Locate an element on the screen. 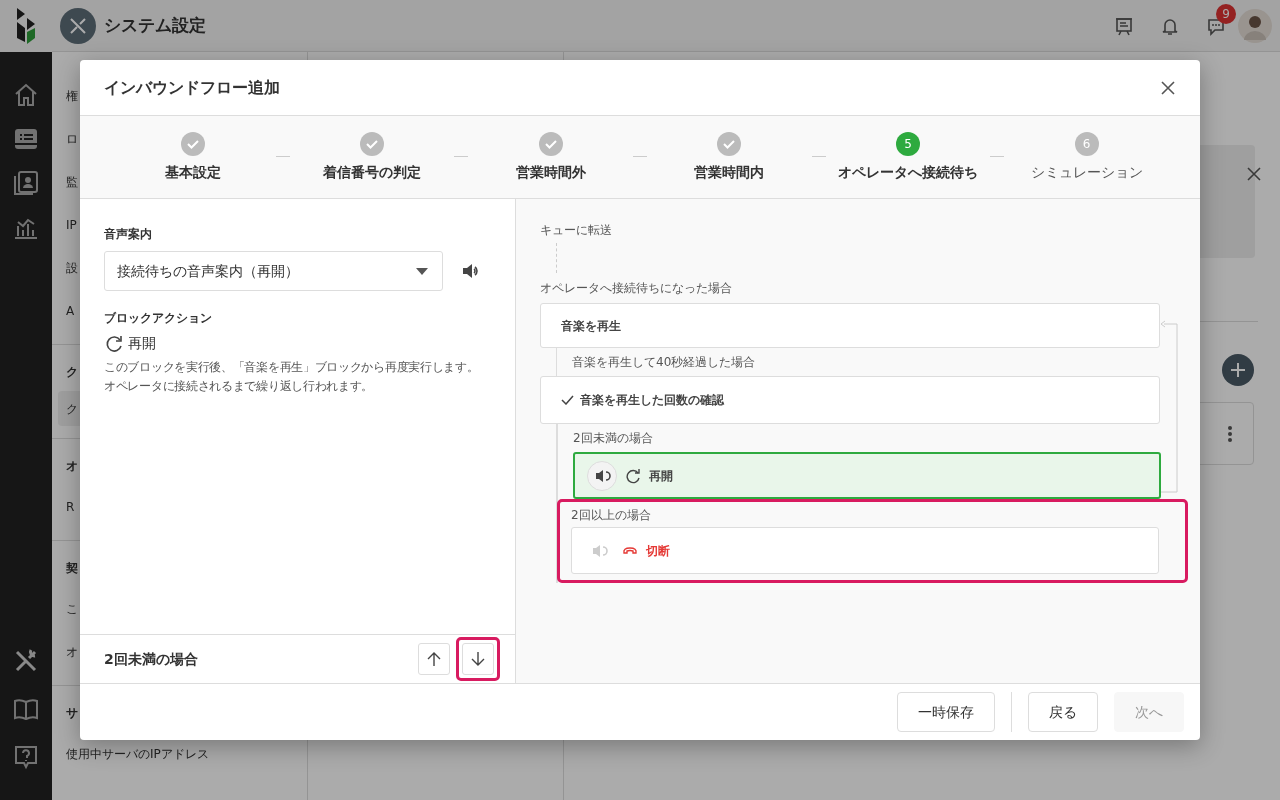 This screenshot has width=1280, height=800. nav-item: 権 is located at coordinates (72, 95).